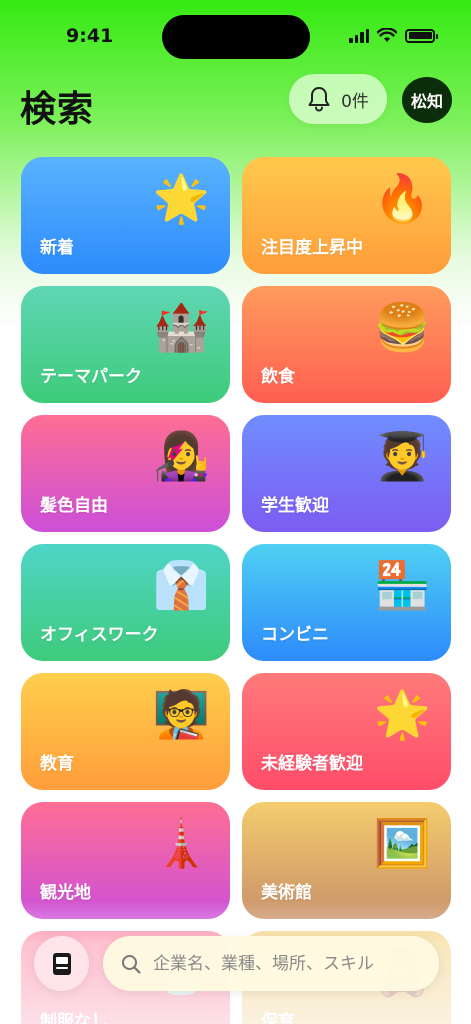 Image resolution: width=471 pixels, height=1024 pixels. What do you see at coordinates (181, 327) in the screenshot?
I see `castle-icon: 🏰` at bounding box center [181, 327].